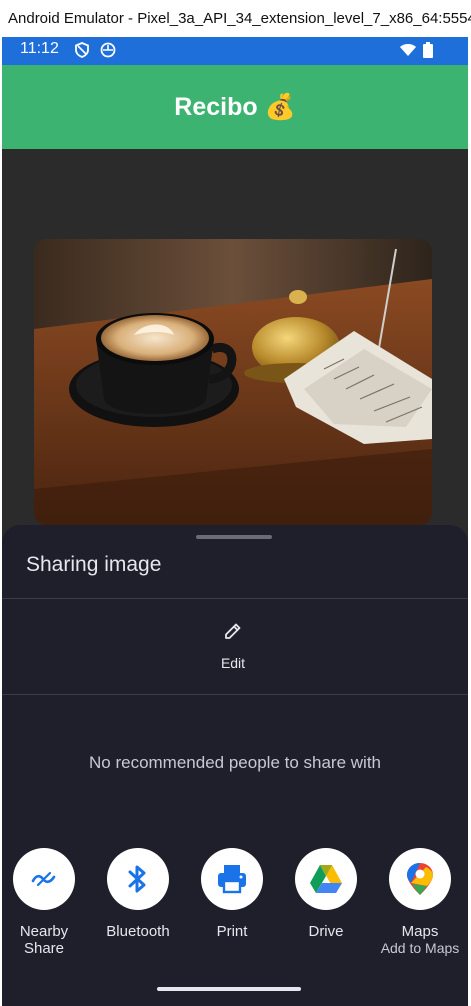 This screenshot has width=471, height=1006. I want to click on share-target-print: Print, so click(232, 894).